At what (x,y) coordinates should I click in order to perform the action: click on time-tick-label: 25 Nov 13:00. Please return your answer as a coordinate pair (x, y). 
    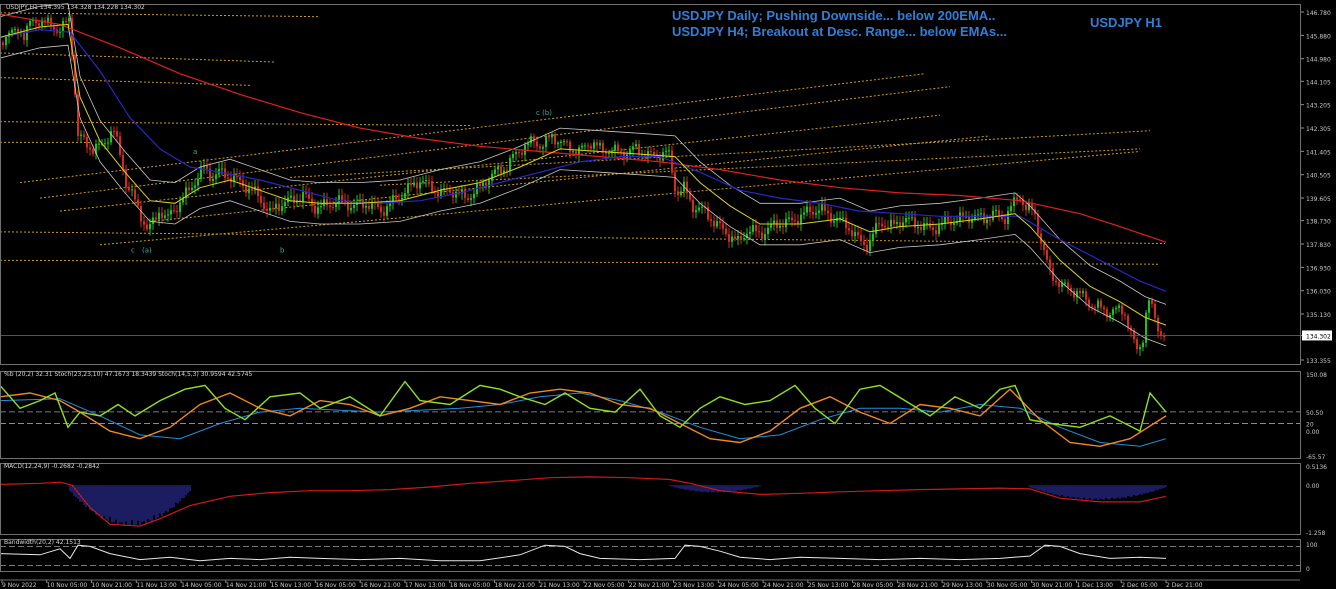
    Looking at the image, I should click on (828, 585).